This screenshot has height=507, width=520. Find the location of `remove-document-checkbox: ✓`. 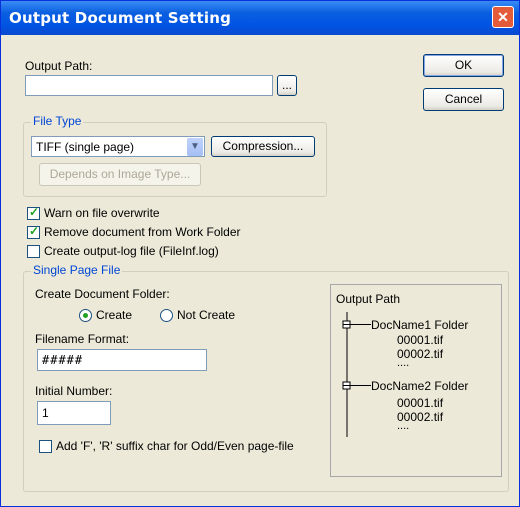

remove-document-checkbox: ✓ is located at coordinates (33, 231).